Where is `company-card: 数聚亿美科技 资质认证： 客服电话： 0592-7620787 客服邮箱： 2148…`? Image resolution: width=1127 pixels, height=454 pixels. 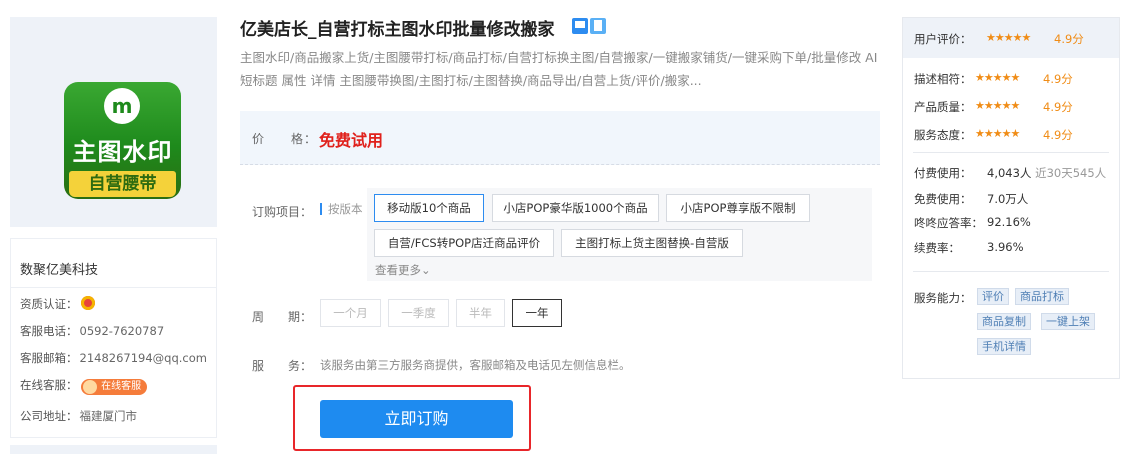 company-card: 数聚亿美科技 资质认证： 客服电话： 0592-7620787 客服邮箱： 2148… is located at coordinates (113, 338).